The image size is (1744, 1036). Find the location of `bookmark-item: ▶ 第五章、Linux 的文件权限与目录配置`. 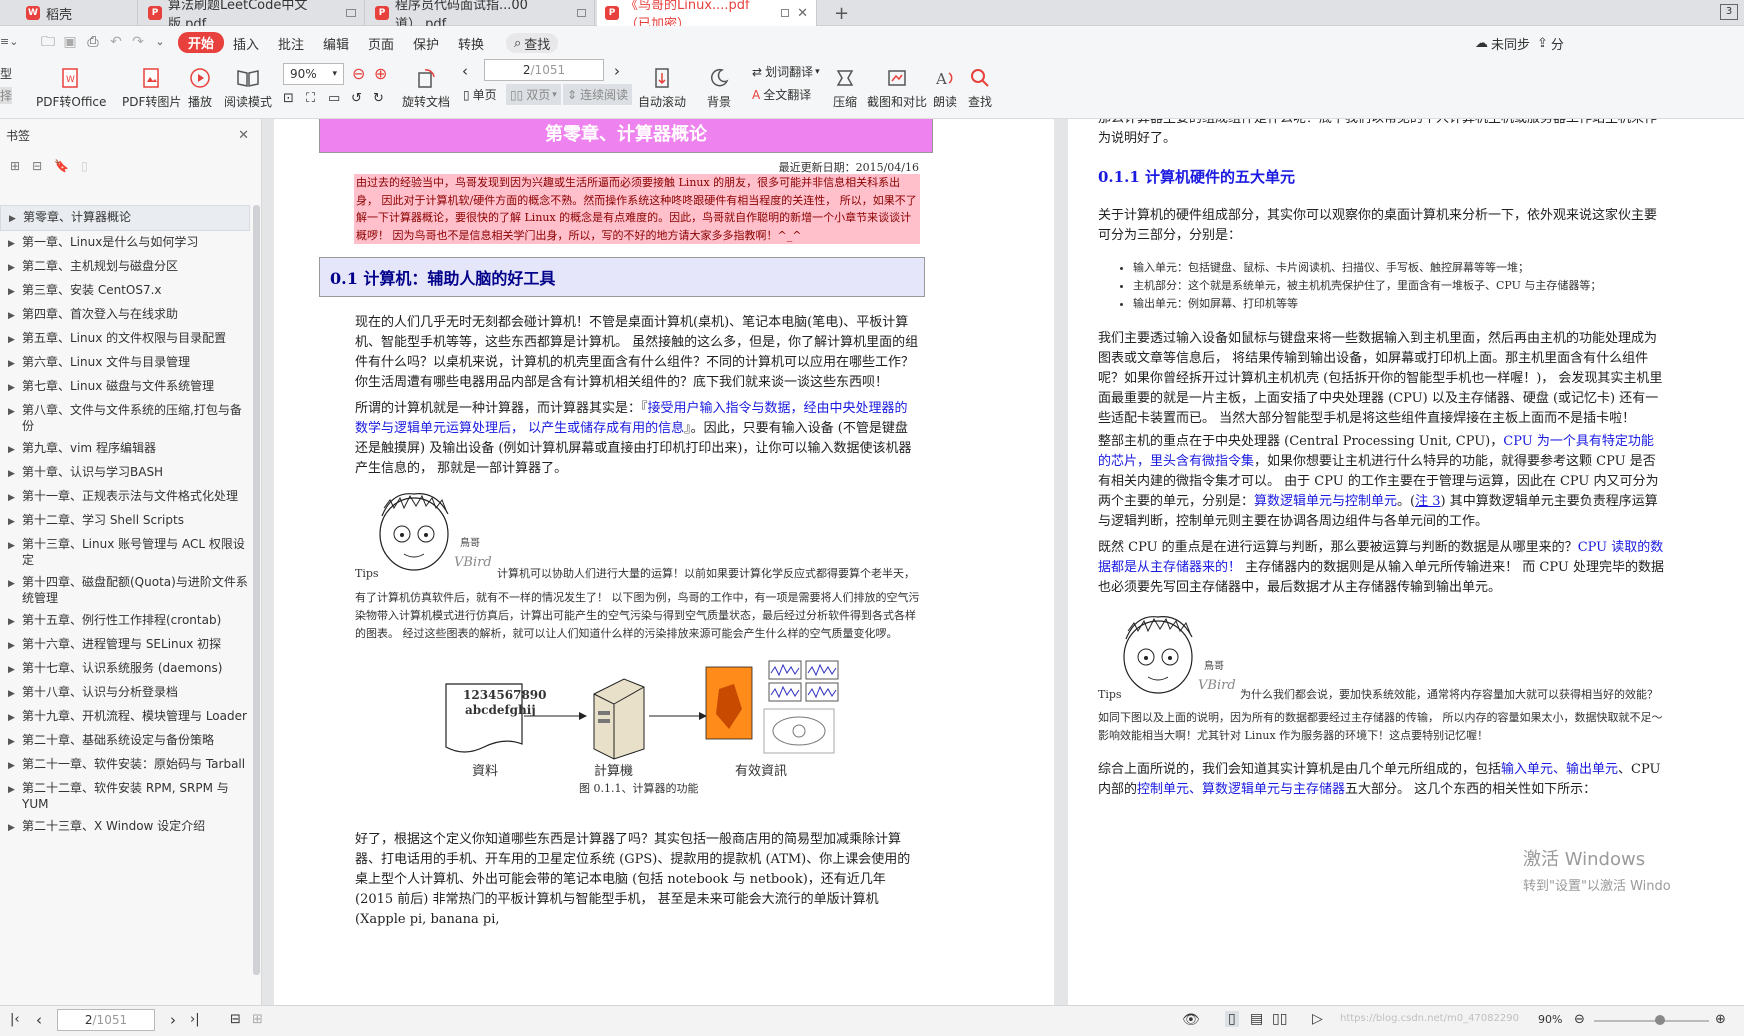

bookmark-item: ▶ 第五章、Linux 的文件权限与目录配置 is located at coordinates (125, 339).